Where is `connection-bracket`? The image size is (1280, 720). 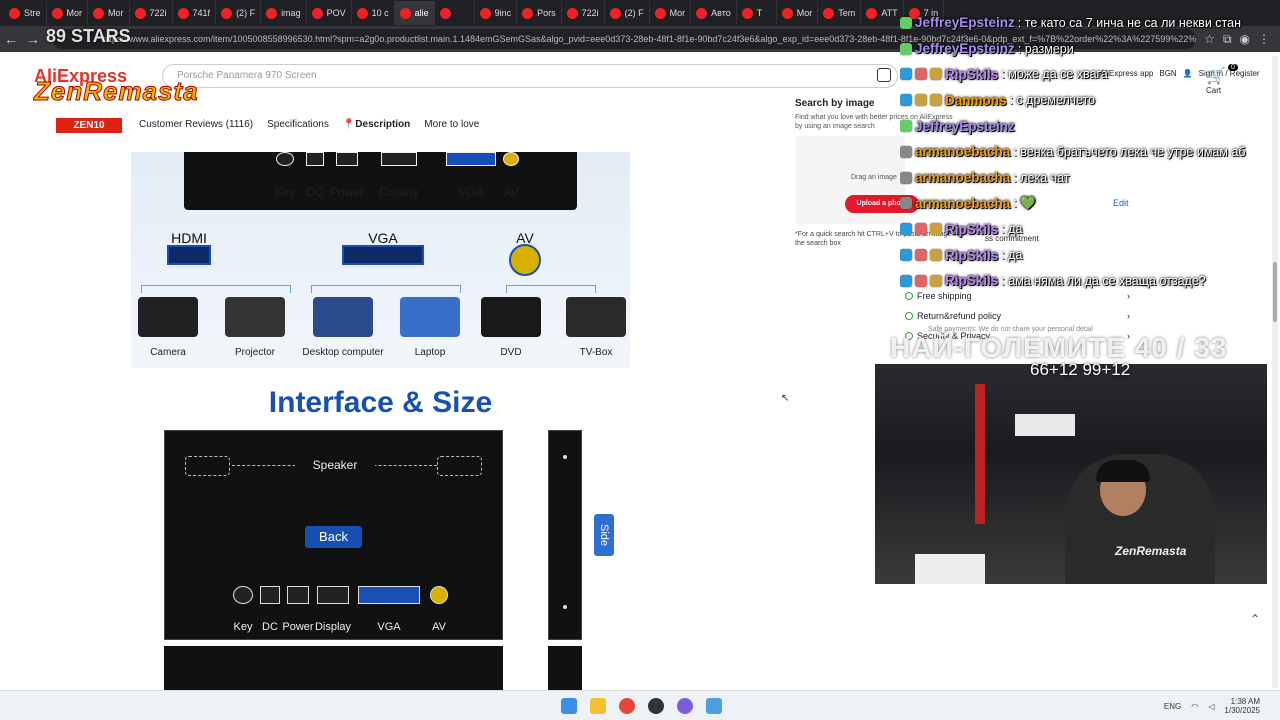
connection-bracket is located at coordinates (551, 289).